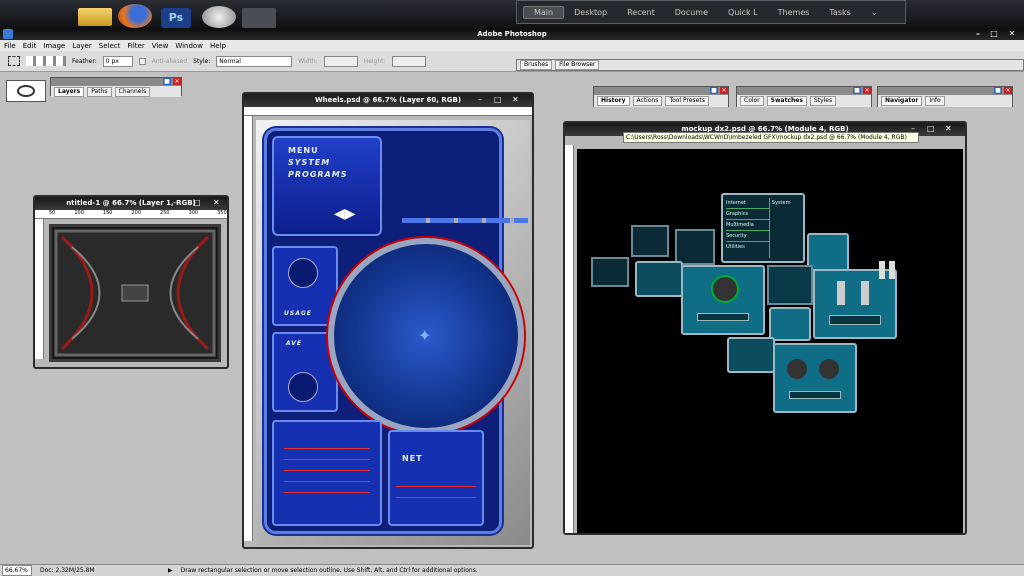 Image resolution: width=1024 pixels, height=576 pixels. I want to click on photoshop-icon: Ps, so click(176, 18).